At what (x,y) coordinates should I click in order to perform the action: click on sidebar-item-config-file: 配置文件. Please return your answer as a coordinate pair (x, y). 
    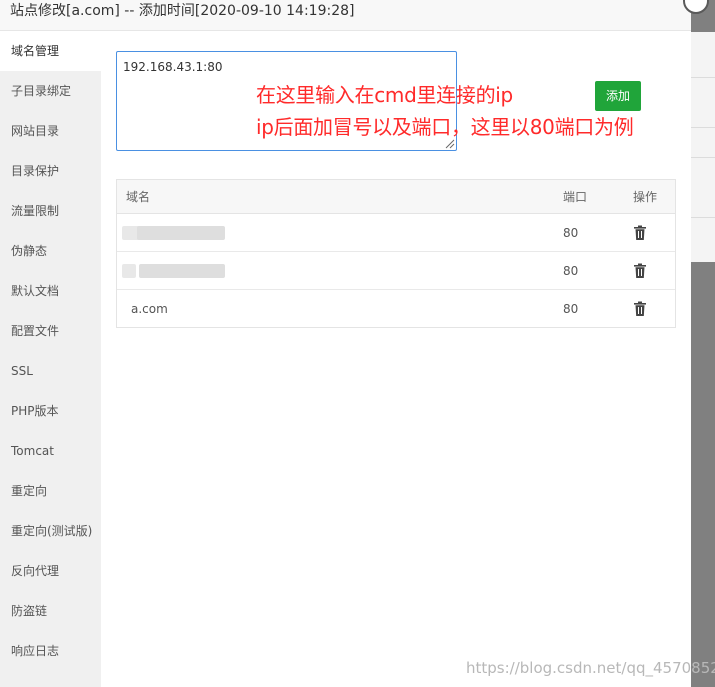
    Looking at the image, I should click on (50, 331).